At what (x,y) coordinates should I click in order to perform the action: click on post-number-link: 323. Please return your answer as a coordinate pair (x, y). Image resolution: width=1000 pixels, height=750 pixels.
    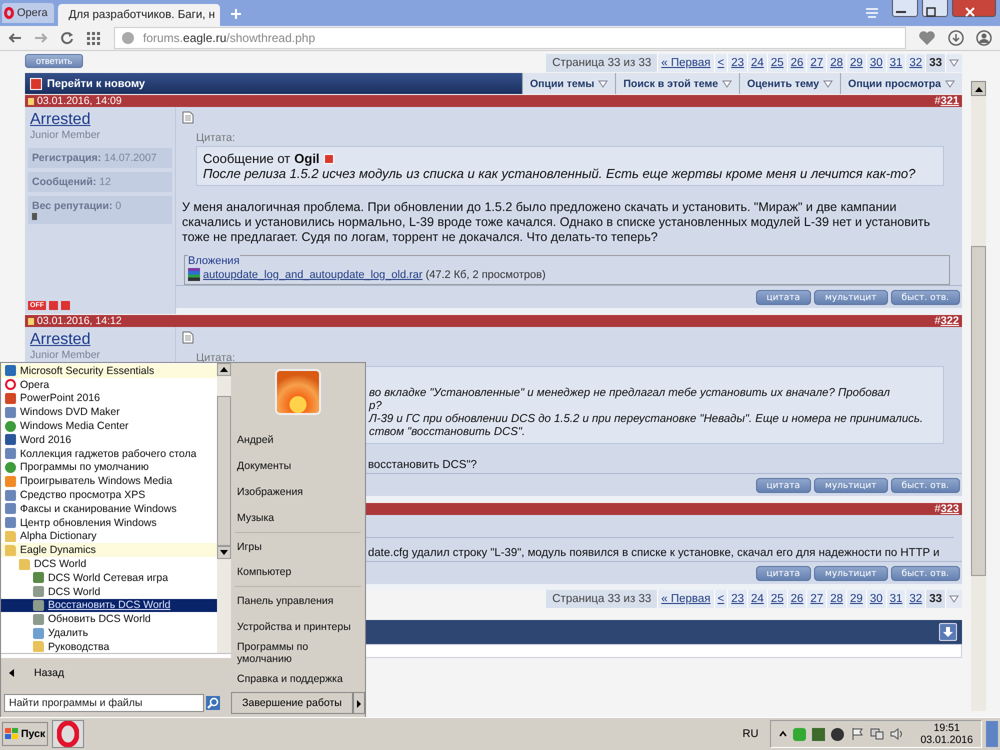
    Looking at the image, I should click on (949, 509).